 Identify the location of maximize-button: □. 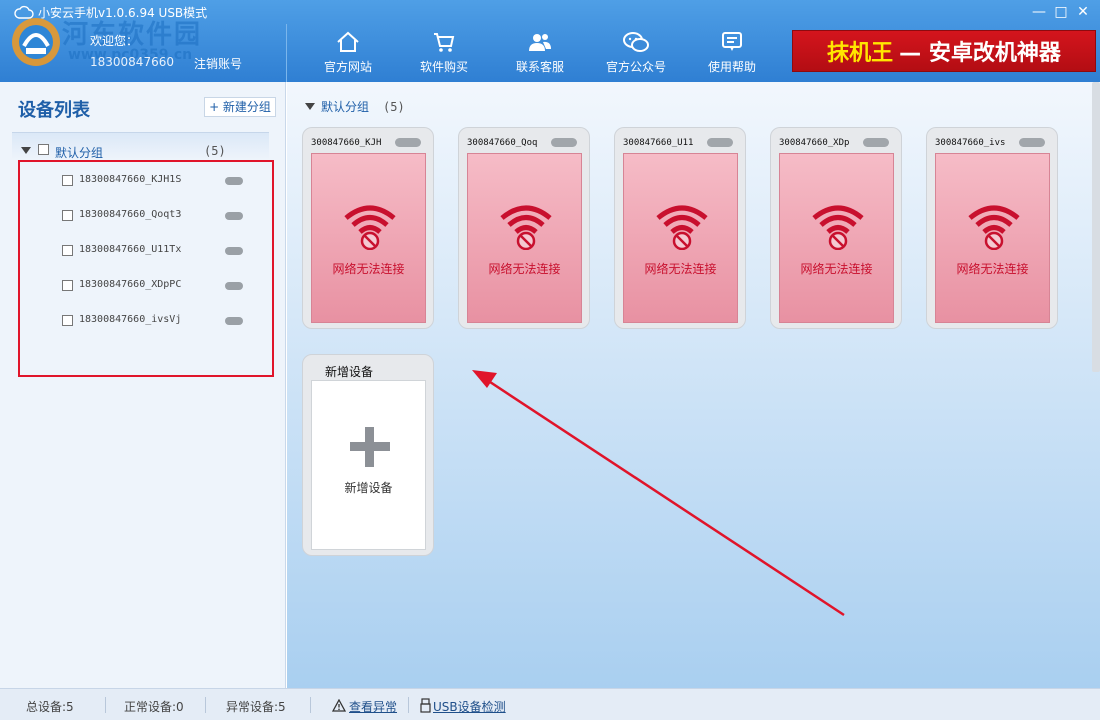
(1061, 12).